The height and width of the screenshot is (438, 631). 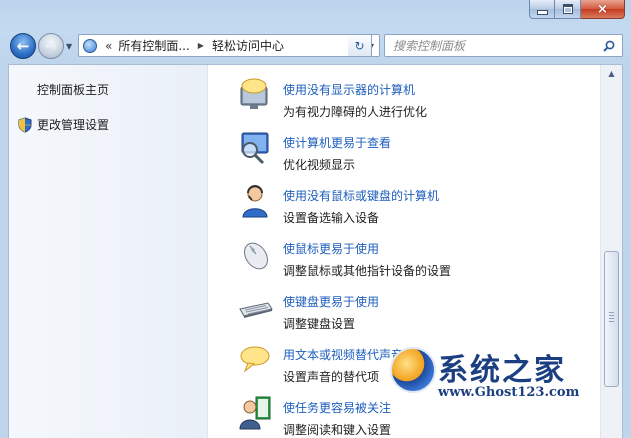 What do you see at coordinates (502, 370) in the screenshot?
I see `watermark-title: 系统之家` at bounding box center [502, 370].